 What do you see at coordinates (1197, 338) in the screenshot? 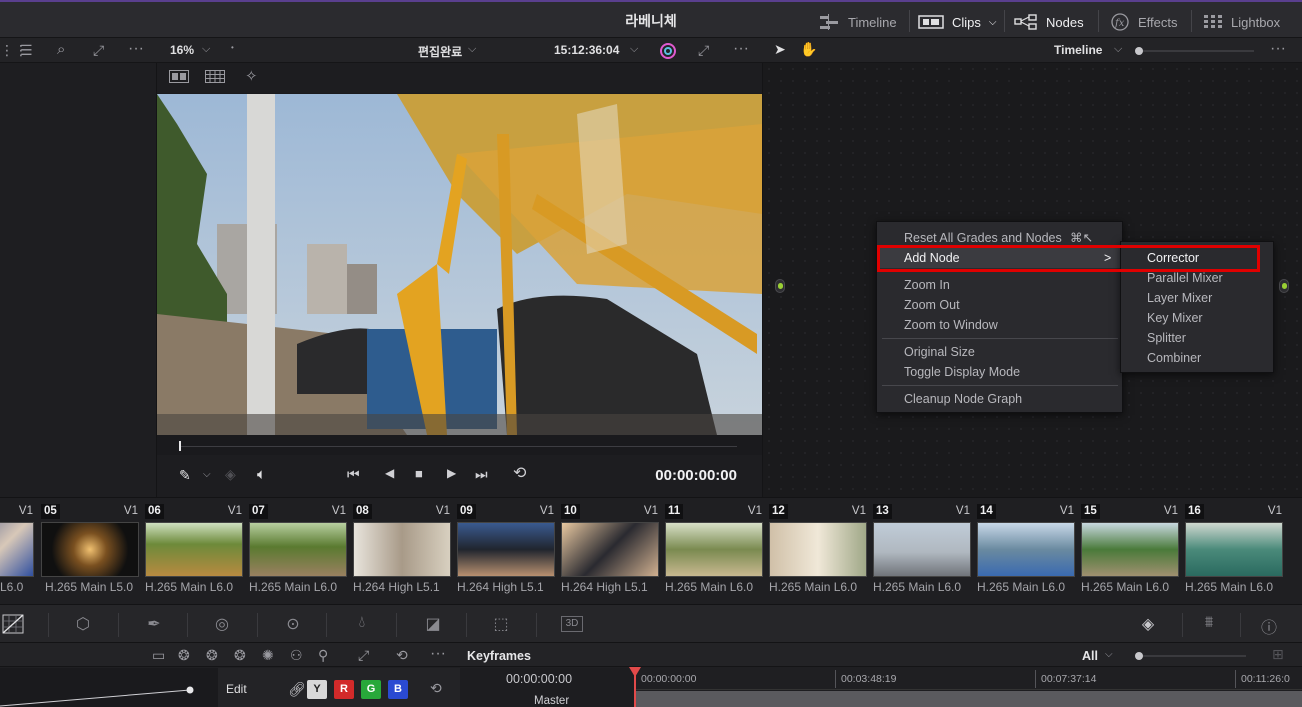
I see `submenu-item-splitter: Splitter` at bounding box center [1197, 338].